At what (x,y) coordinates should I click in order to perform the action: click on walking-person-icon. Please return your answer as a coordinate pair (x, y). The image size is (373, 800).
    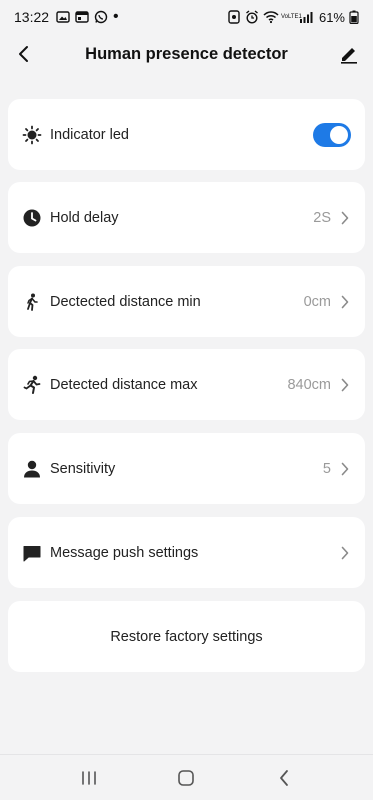
    Looking at the image, I should click on (32, 302).